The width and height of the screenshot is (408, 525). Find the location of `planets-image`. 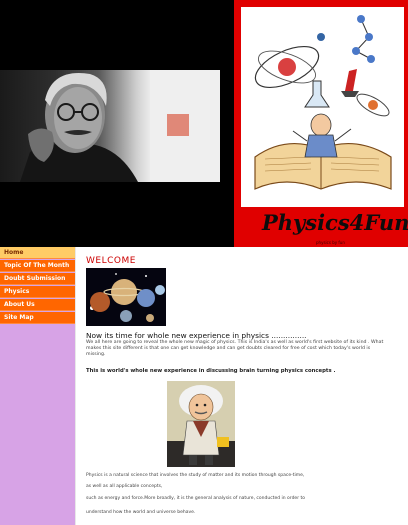

planets-image is located at coordinates (126, 297).